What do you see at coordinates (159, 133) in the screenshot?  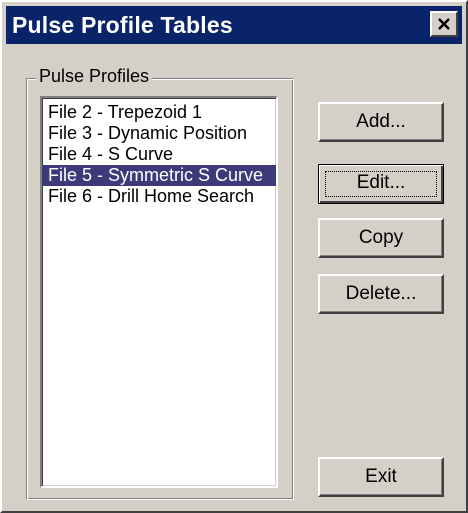 I see `list-item: File 3 - Dynamic Position` at bounding box center [159, 133].